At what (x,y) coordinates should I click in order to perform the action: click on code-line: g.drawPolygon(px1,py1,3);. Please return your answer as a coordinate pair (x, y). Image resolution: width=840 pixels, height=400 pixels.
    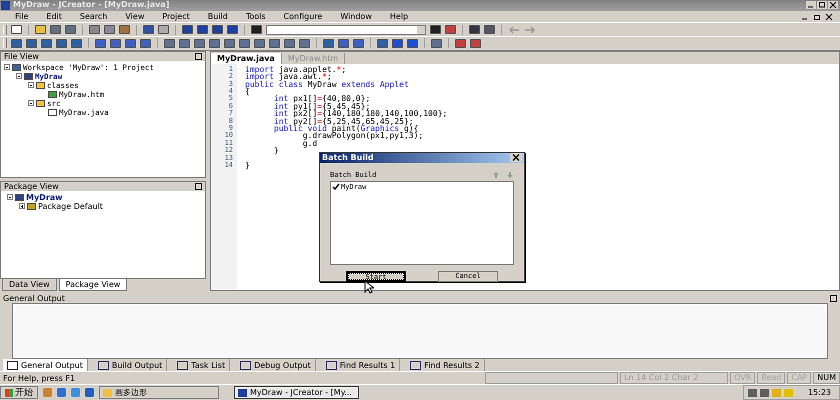
    Looking at the image, I should click on (363, 136).